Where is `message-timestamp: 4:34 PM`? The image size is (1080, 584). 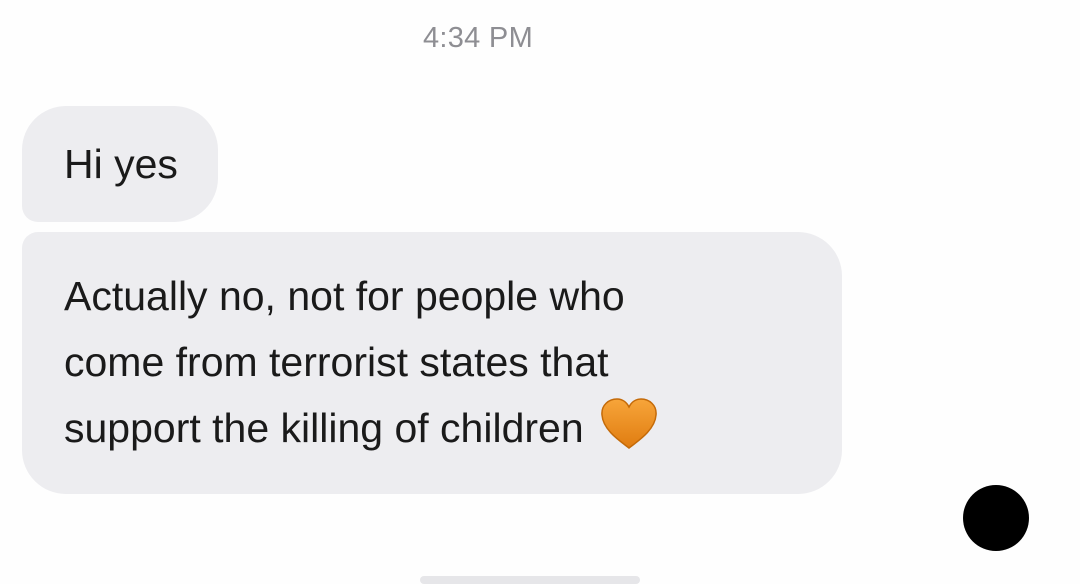 message-timestamp: 4:34 PM is located at coordinates (478, 38).